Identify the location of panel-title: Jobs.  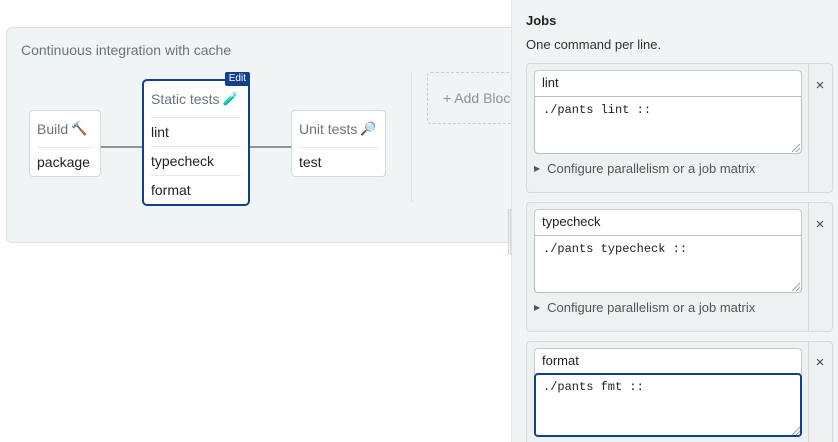
(541, 20).